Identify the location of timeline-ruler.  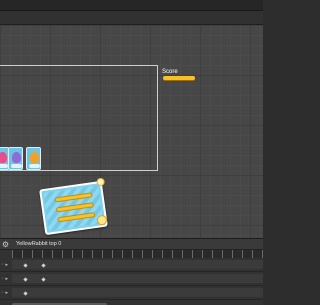
(137, 254).